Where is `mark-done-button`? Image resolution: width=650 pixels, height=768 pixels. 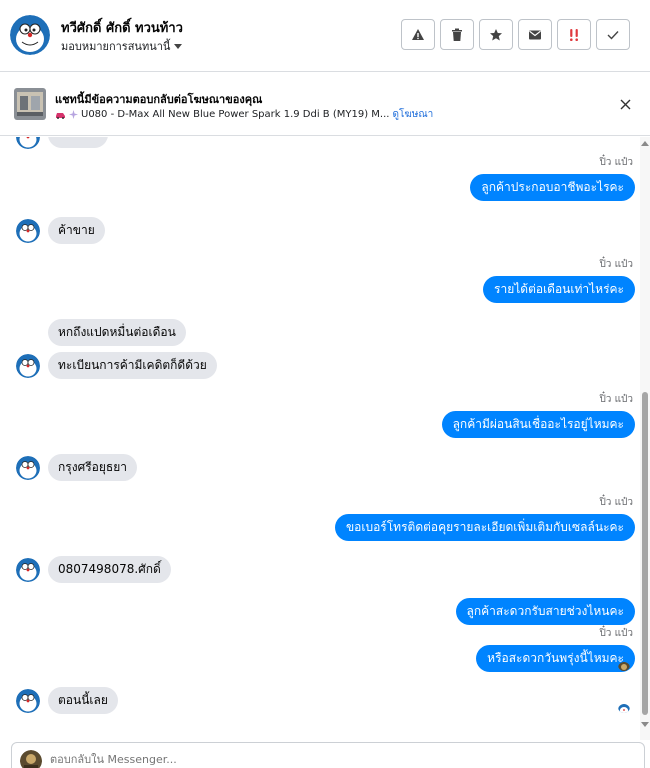
mark-done-button is located at coordinates (613, 34).